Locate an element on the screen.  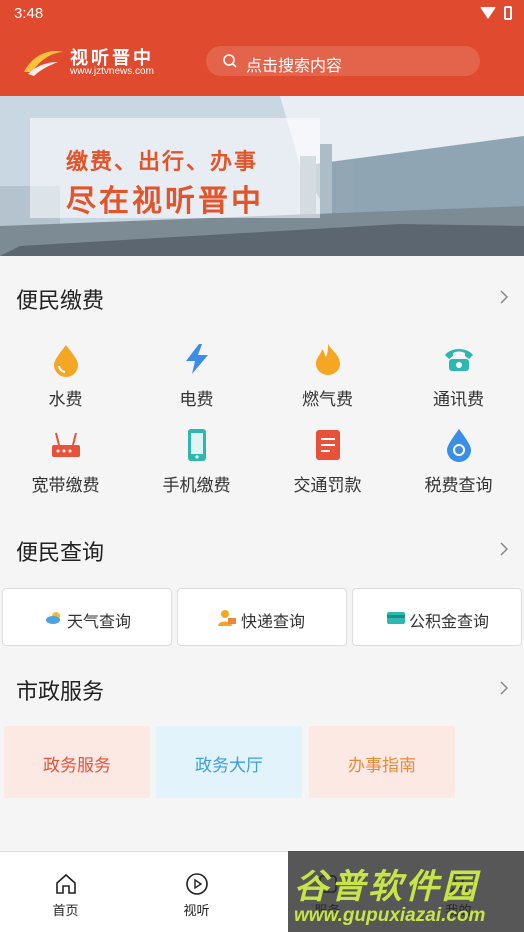
payment-label: 交通罚款 is located at coordinates (327, 485).